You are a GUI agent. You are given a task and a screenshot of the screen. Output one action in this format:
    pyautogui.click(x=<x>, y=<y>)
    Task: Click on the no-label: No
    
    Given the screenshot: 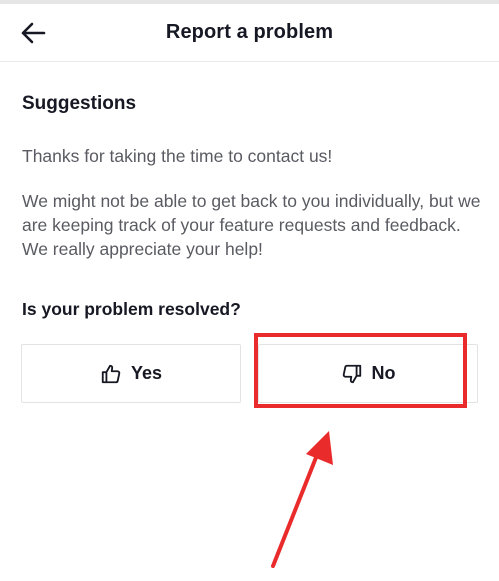 What is the action you would take?
    pyautogui.click(x=383, y=373)
    